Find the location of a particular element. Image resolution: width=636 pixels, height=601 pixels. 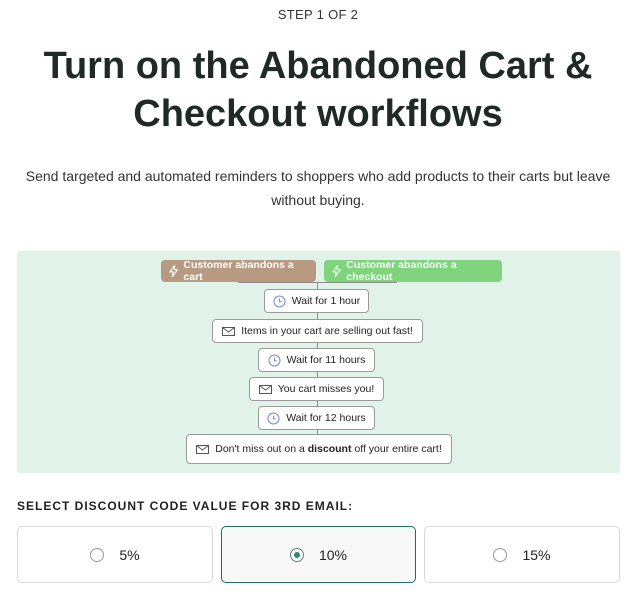

discount-option-15: 15% is located at coordinates (522, 554).